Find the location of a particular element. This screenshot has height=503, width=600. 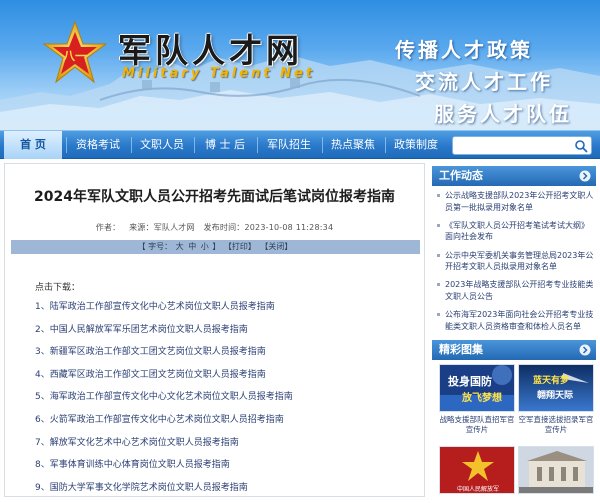

gallery-grid: 投身国防 放飞梦想 战略支援部队直招军官宣传片 蓝天有梦 翱翔天际 空军直接 is located at coordinates (515, 430).